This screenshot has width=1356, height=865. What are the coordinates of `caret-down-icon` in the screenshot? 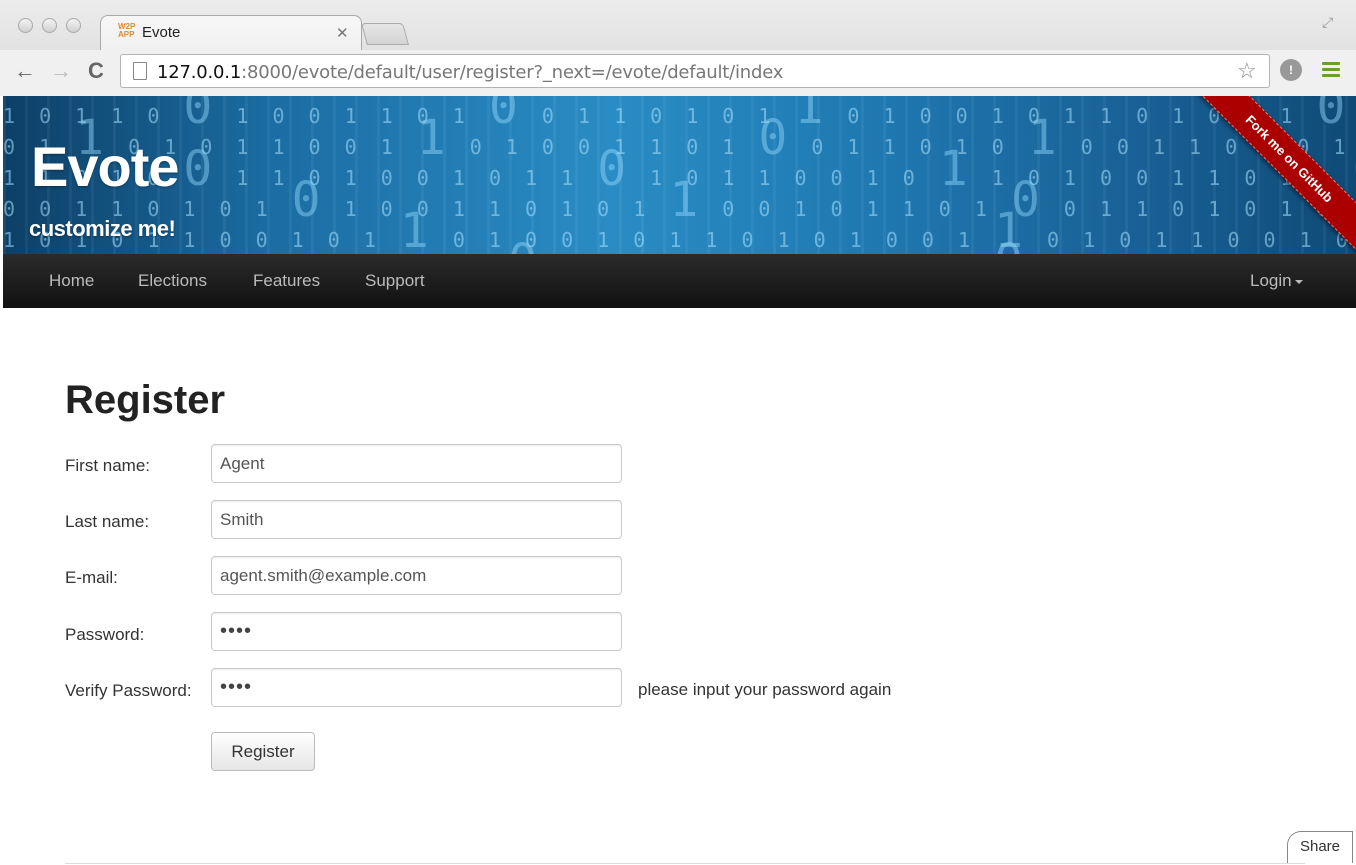 It's located at (1298, 281).